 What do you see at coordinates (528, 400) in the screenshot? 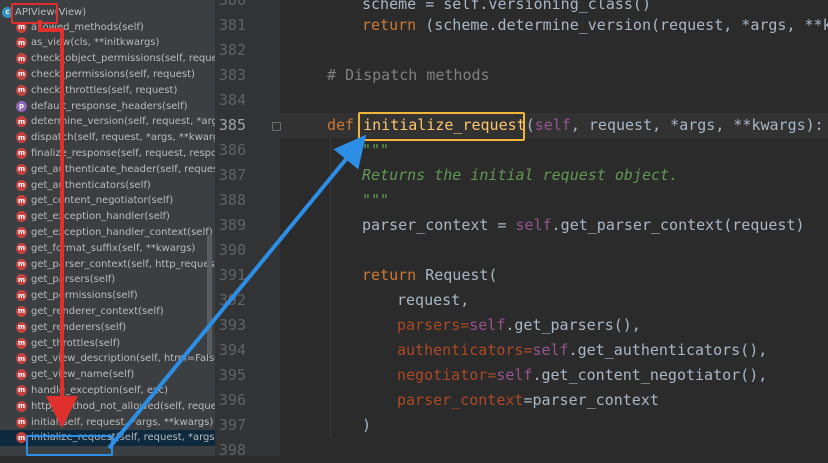
I see `code-line-396: parser_context=parser_context` at bounding box center [528, 400].